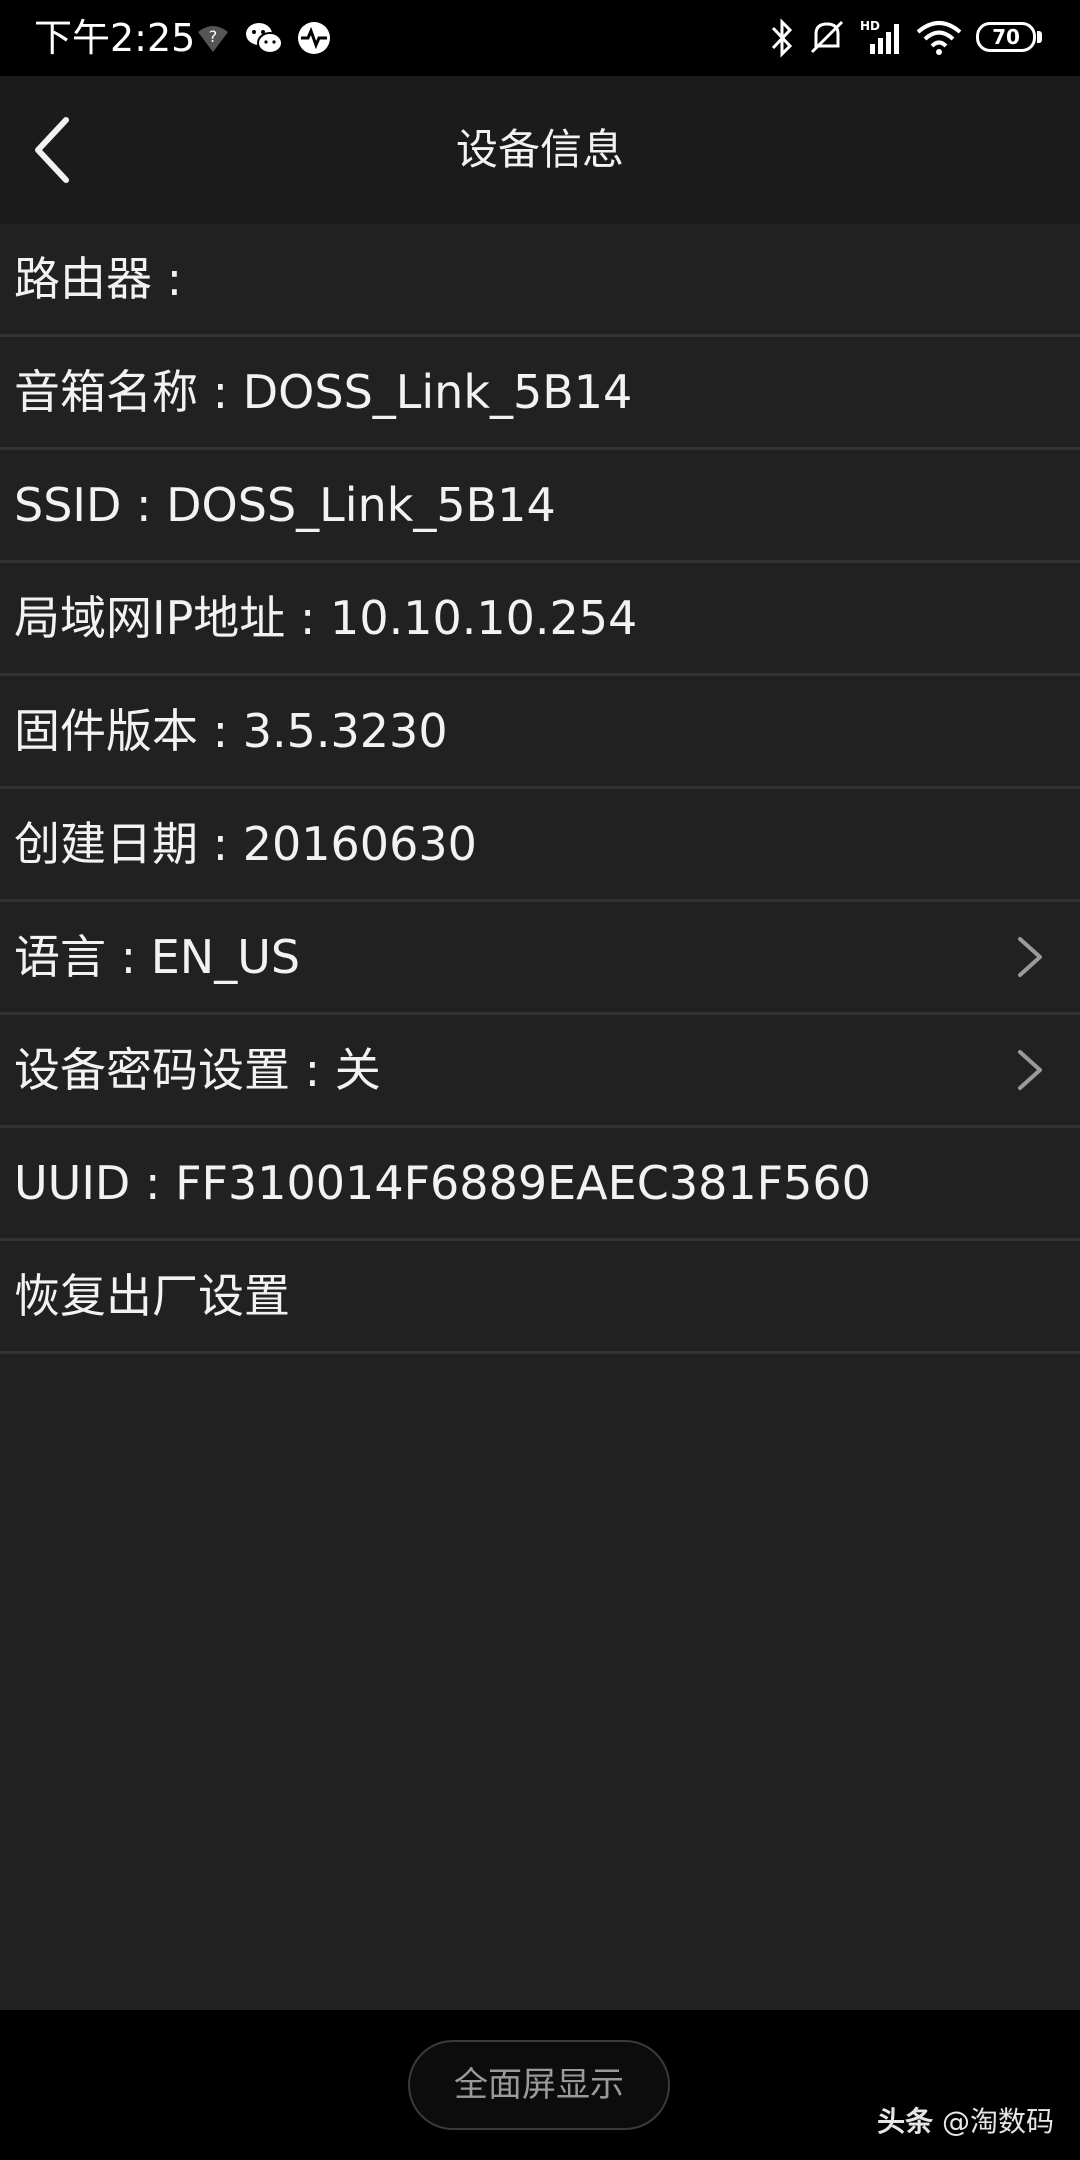 The width and height of the screenshot is (1080, 2160). What do you see at coordinates (1006, 37) in the screenshot?
I see `battery-icon: 70` at bounding box center [1006, 37].